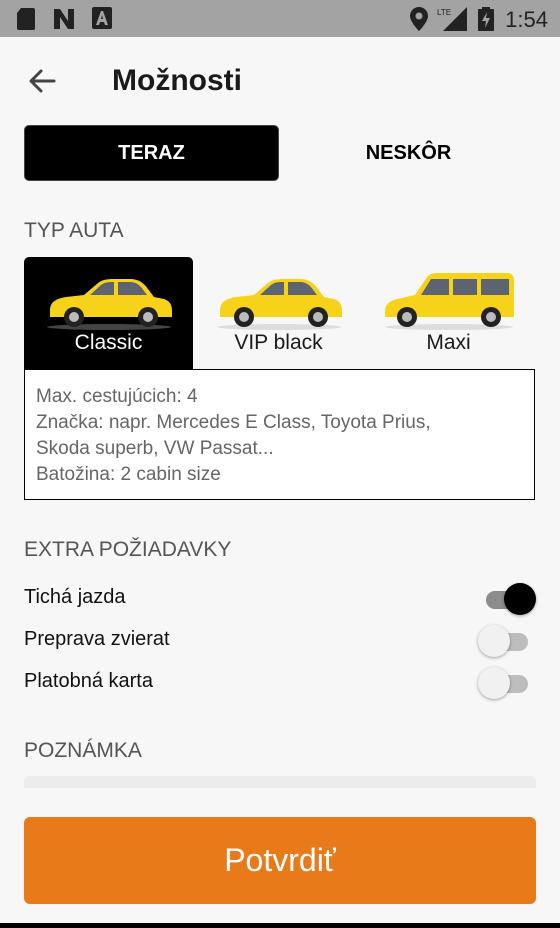 The width and height of the screenshot is (560, 928). I want to click on car-detail-passengers: Max. cestujúcich: 4, so click(117, 396).